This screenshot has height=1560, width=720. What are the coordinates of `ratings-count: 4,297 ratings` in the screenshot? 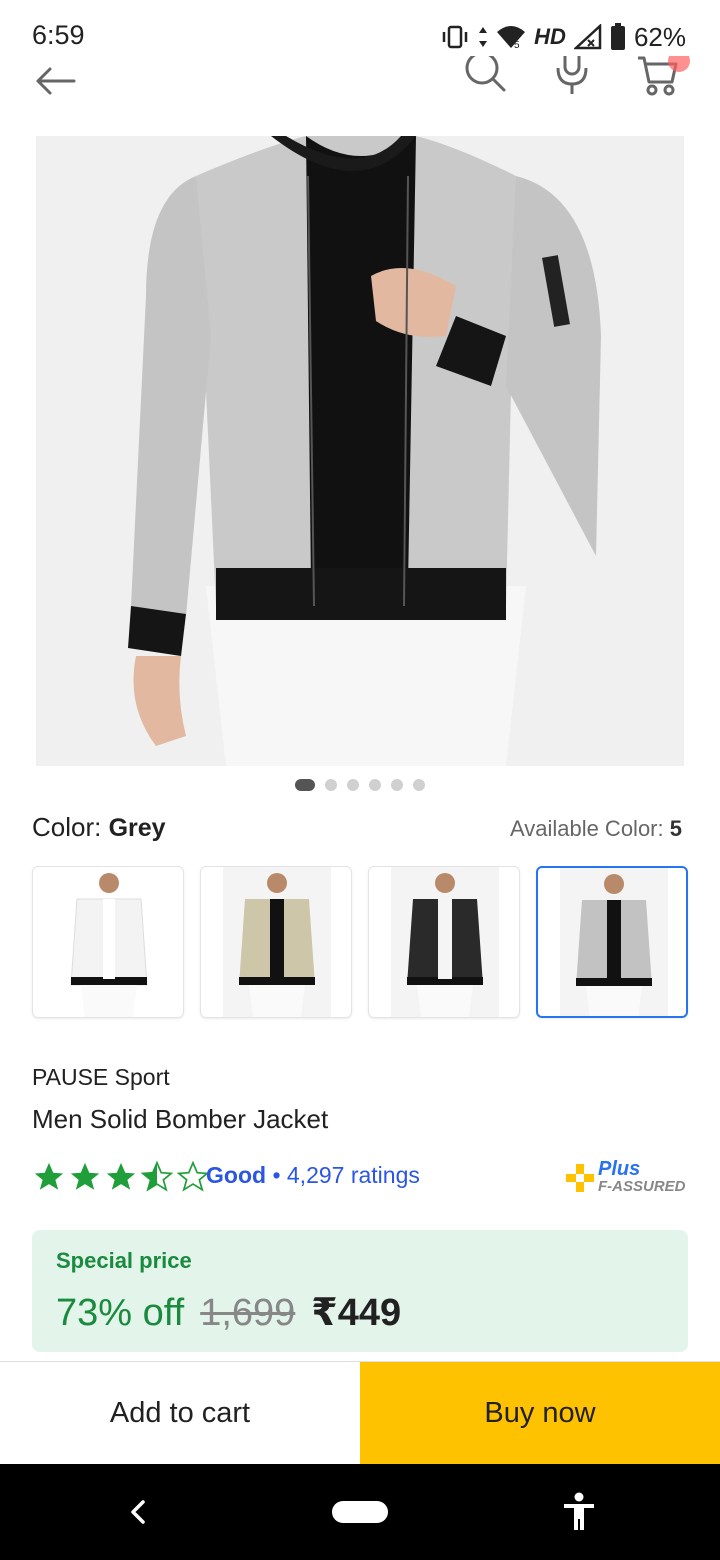 It's located at (353, 1175).